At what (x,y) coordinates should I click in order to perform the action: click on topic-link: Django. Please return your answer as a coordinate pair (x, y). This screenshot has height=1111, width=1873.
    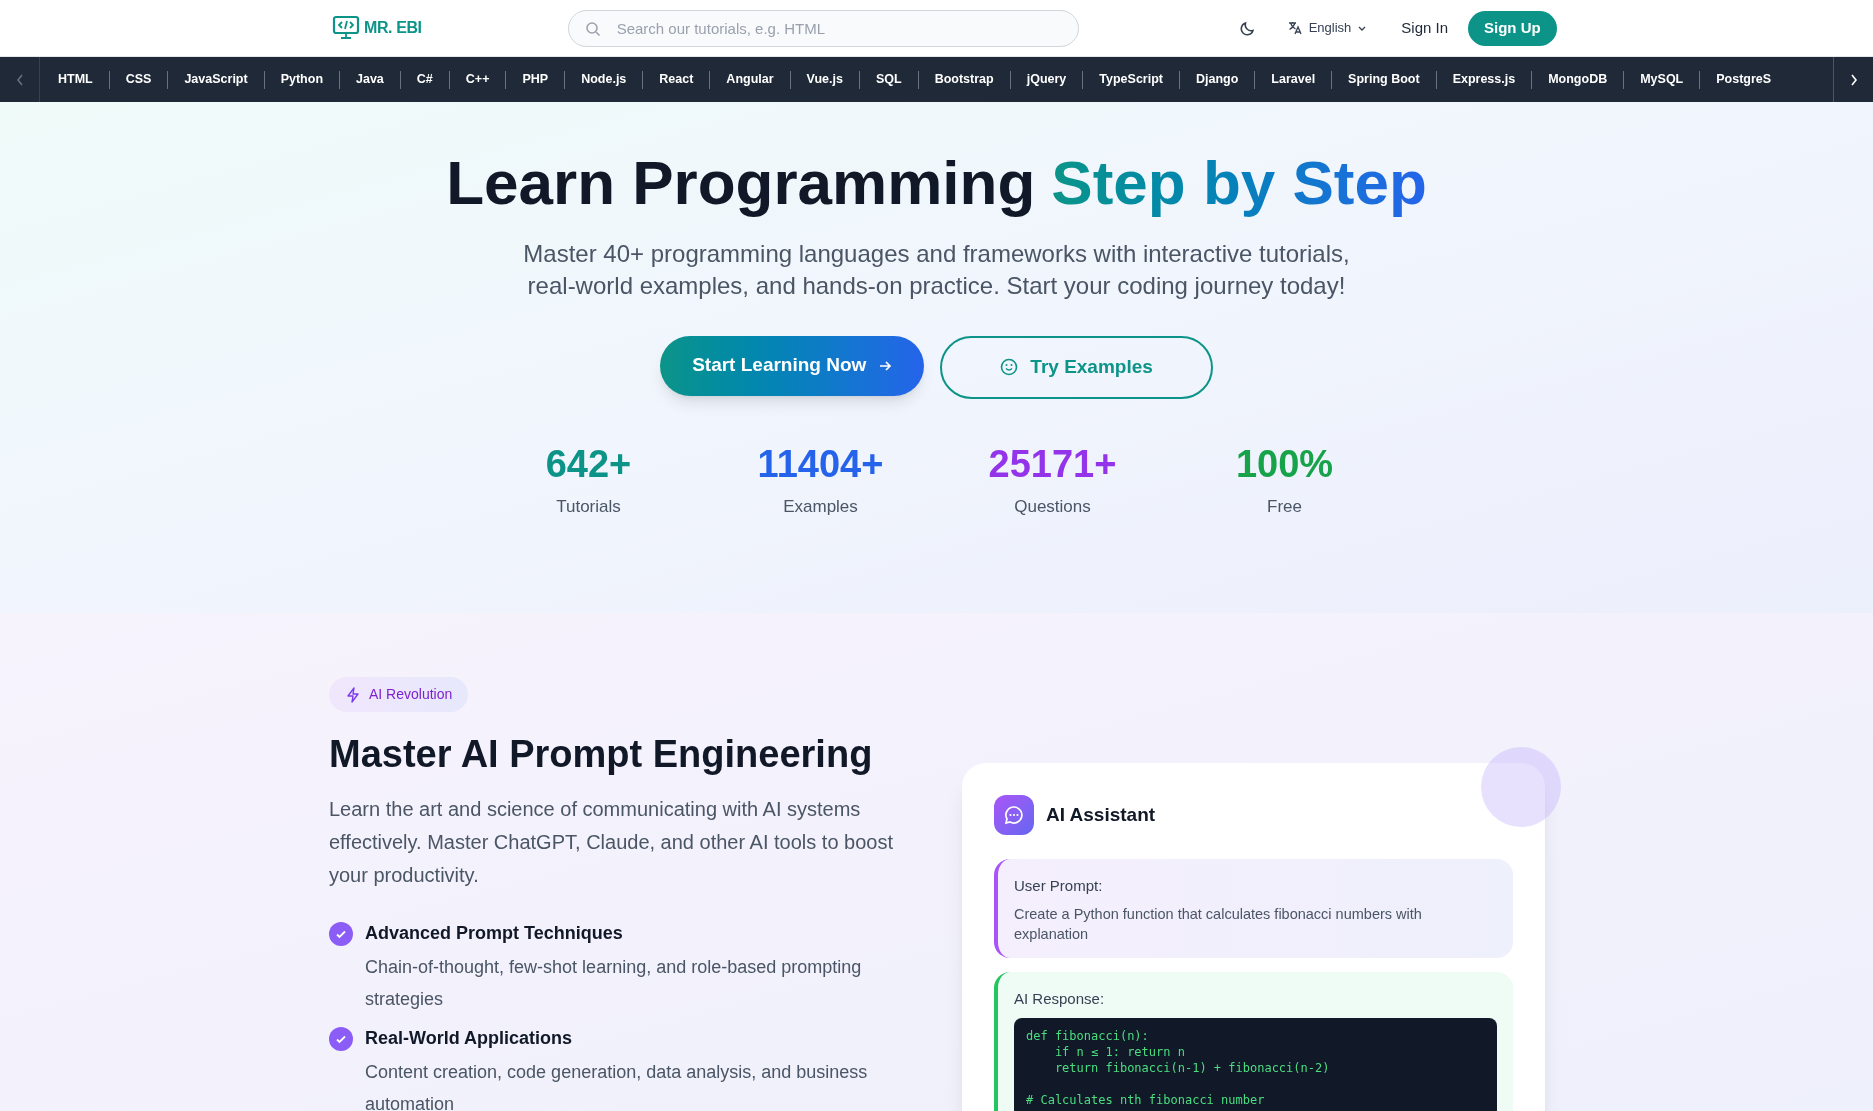
    Looking at the image, I should click on (1217, 79).